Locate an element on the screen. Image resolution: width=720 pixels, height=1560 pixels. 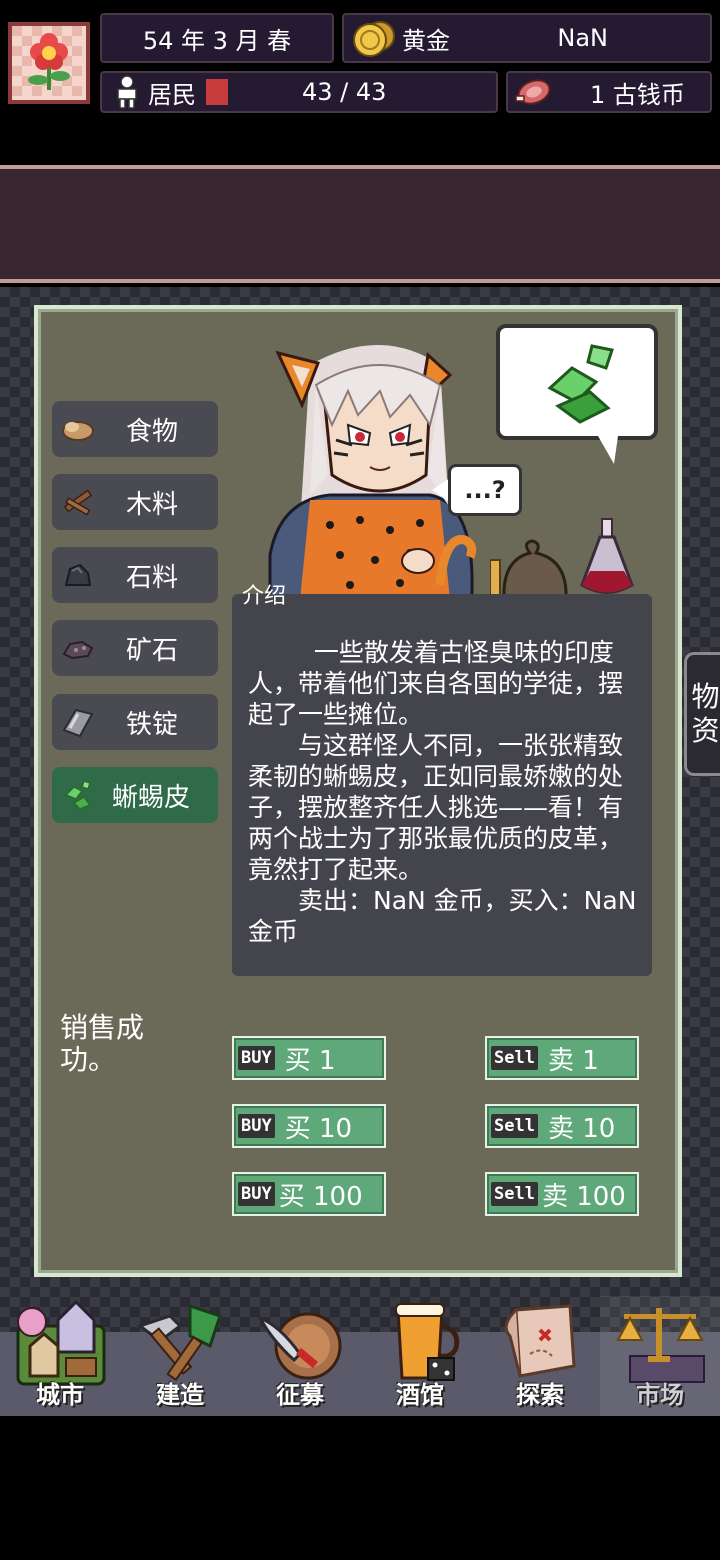
speech-bubble-tail is located at coordinates (608, 450).